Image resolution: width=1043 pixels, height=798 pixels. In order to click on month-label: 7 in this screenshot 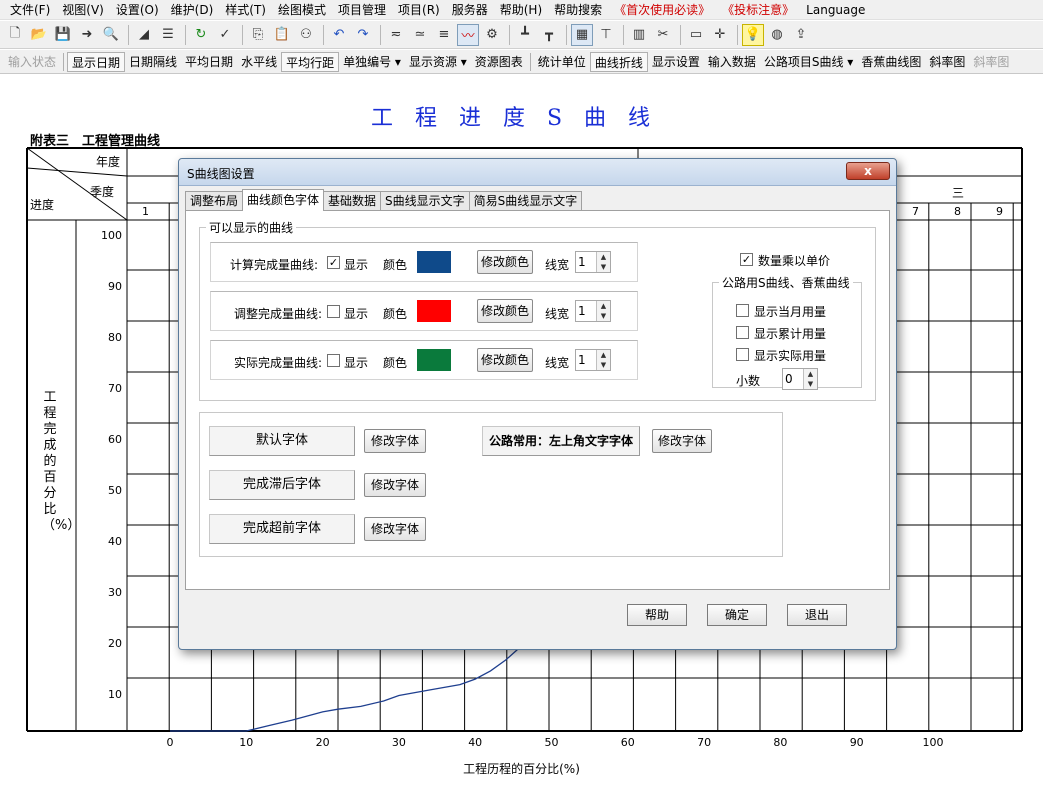, I will do `click(915, 211)`.